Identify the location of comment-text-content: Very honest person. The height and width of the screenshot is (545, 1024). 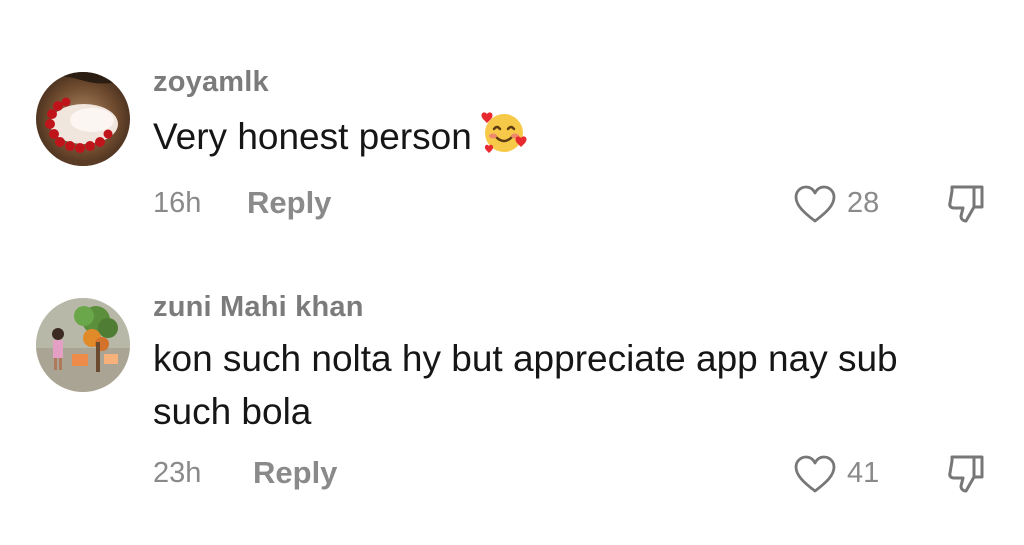
(312, 136).